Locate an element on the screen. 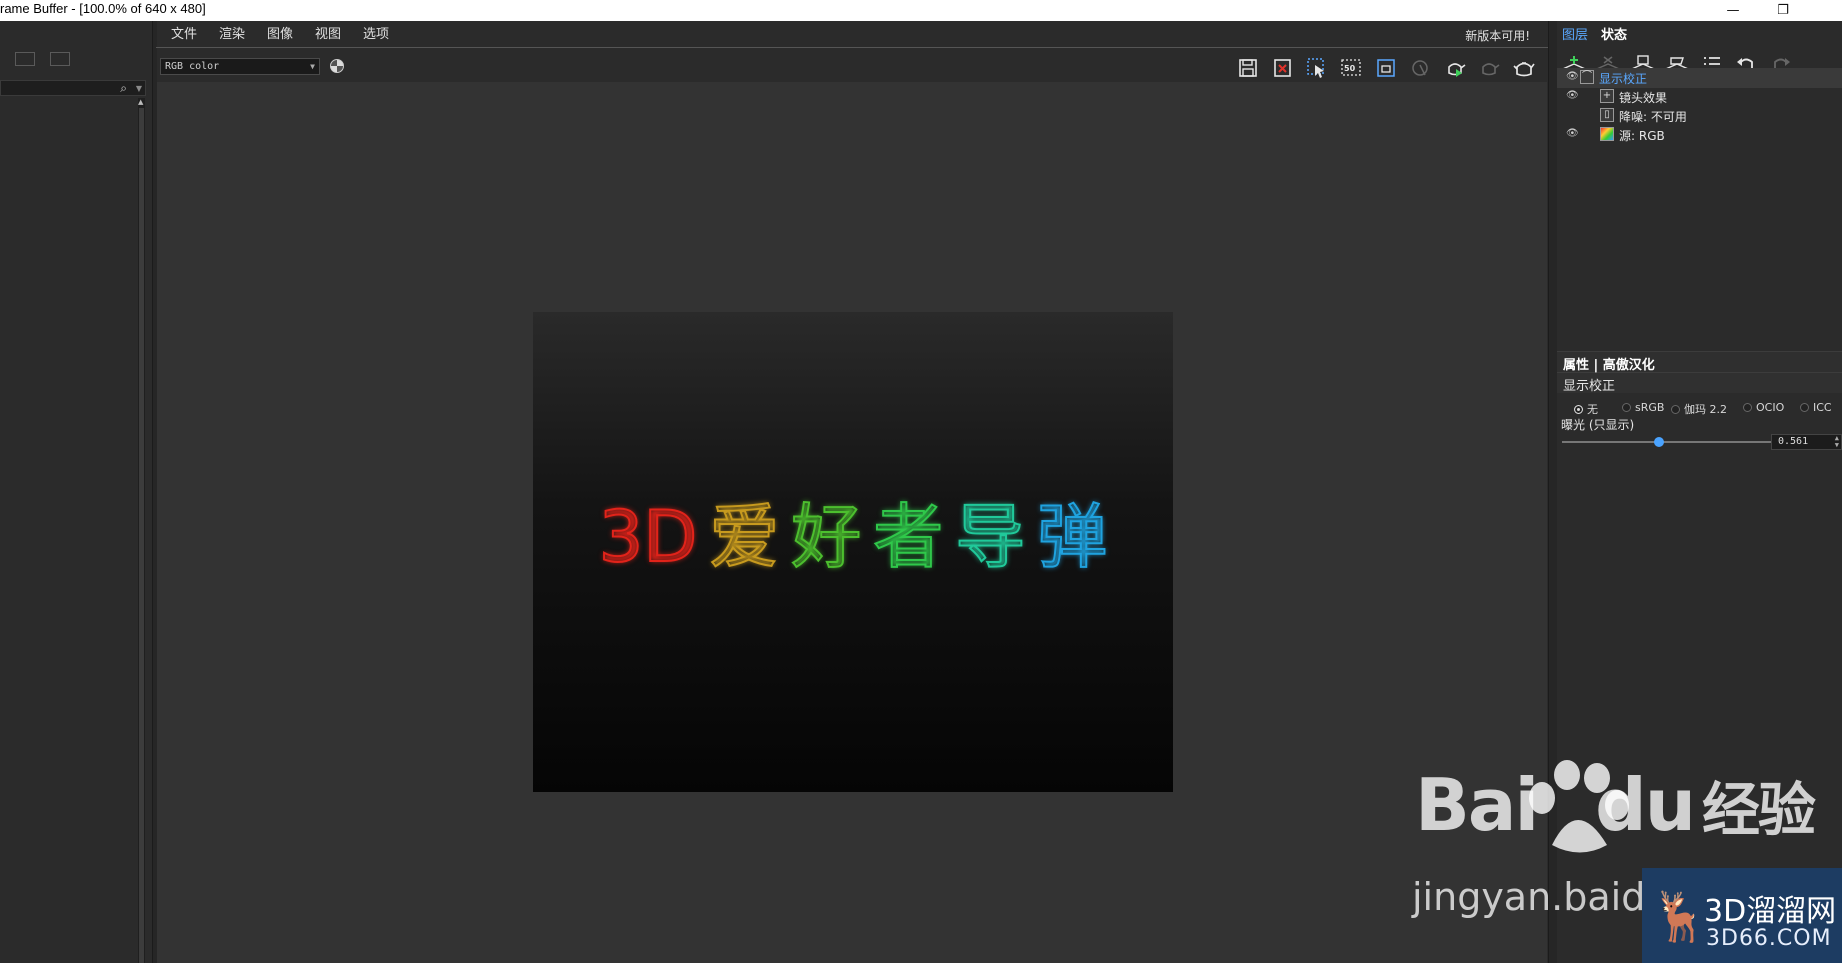 Image resolution: width=1842 pixels, height=963 pixels. frame-icon is located at coordinates (60, 59).